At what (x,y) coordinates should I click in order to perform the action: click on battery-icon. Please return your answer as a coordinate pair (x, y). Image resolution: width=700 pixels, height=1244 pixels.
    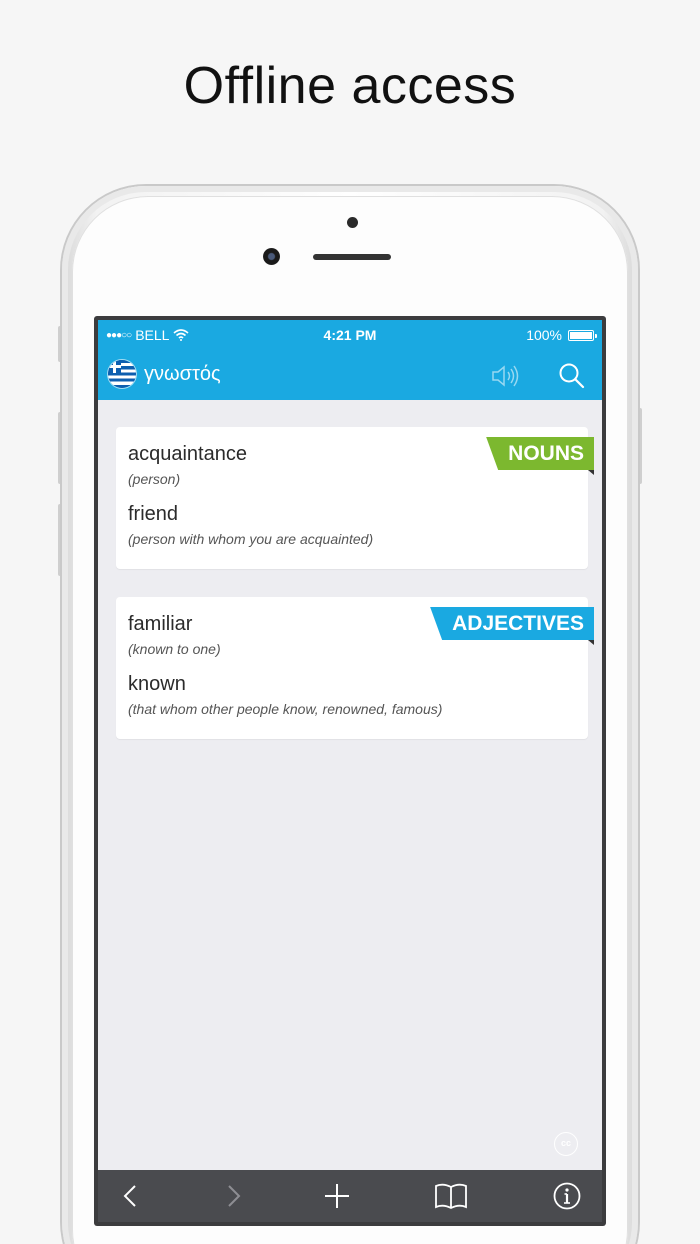
    Looking at the image, I should click on (582, 335).